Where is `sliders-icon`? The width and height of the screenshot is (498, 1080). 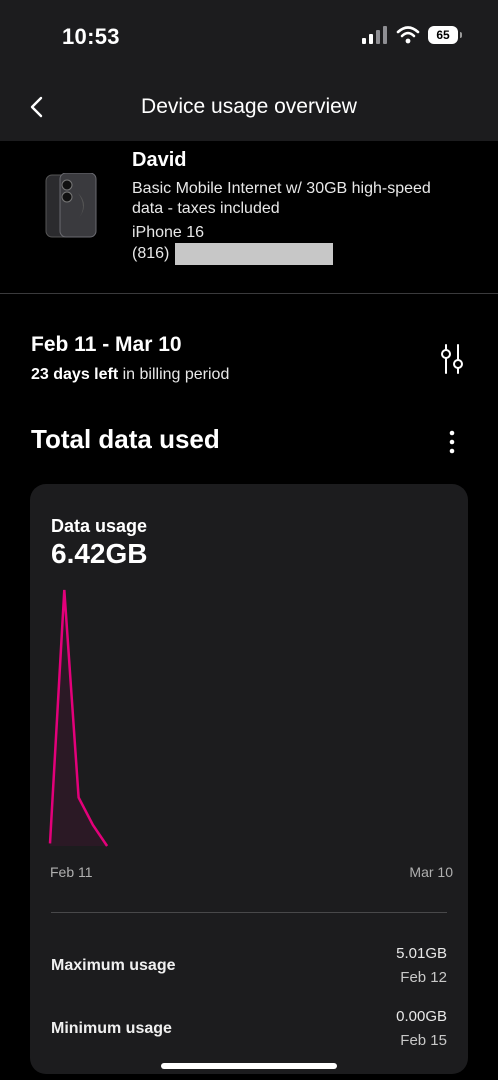
sliders-icon is located at coordinates (452, 359).